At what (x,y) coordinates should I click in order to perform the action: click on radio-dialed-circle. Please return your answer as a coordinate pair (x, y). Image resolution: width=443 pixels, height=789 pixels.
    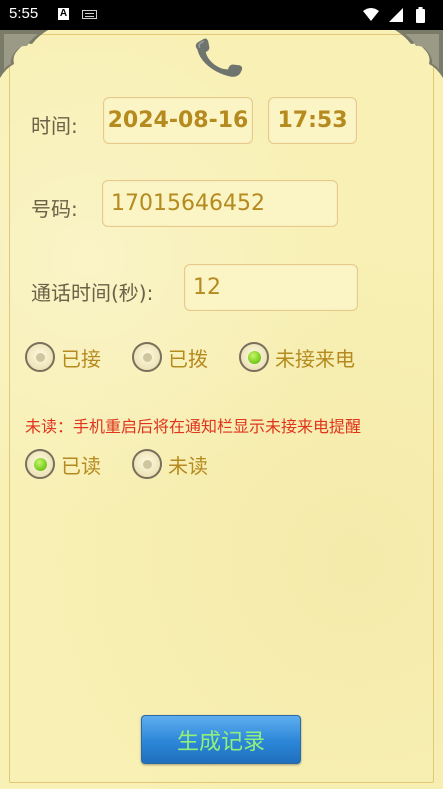
    Looking at the image, I should click on (147, 357).